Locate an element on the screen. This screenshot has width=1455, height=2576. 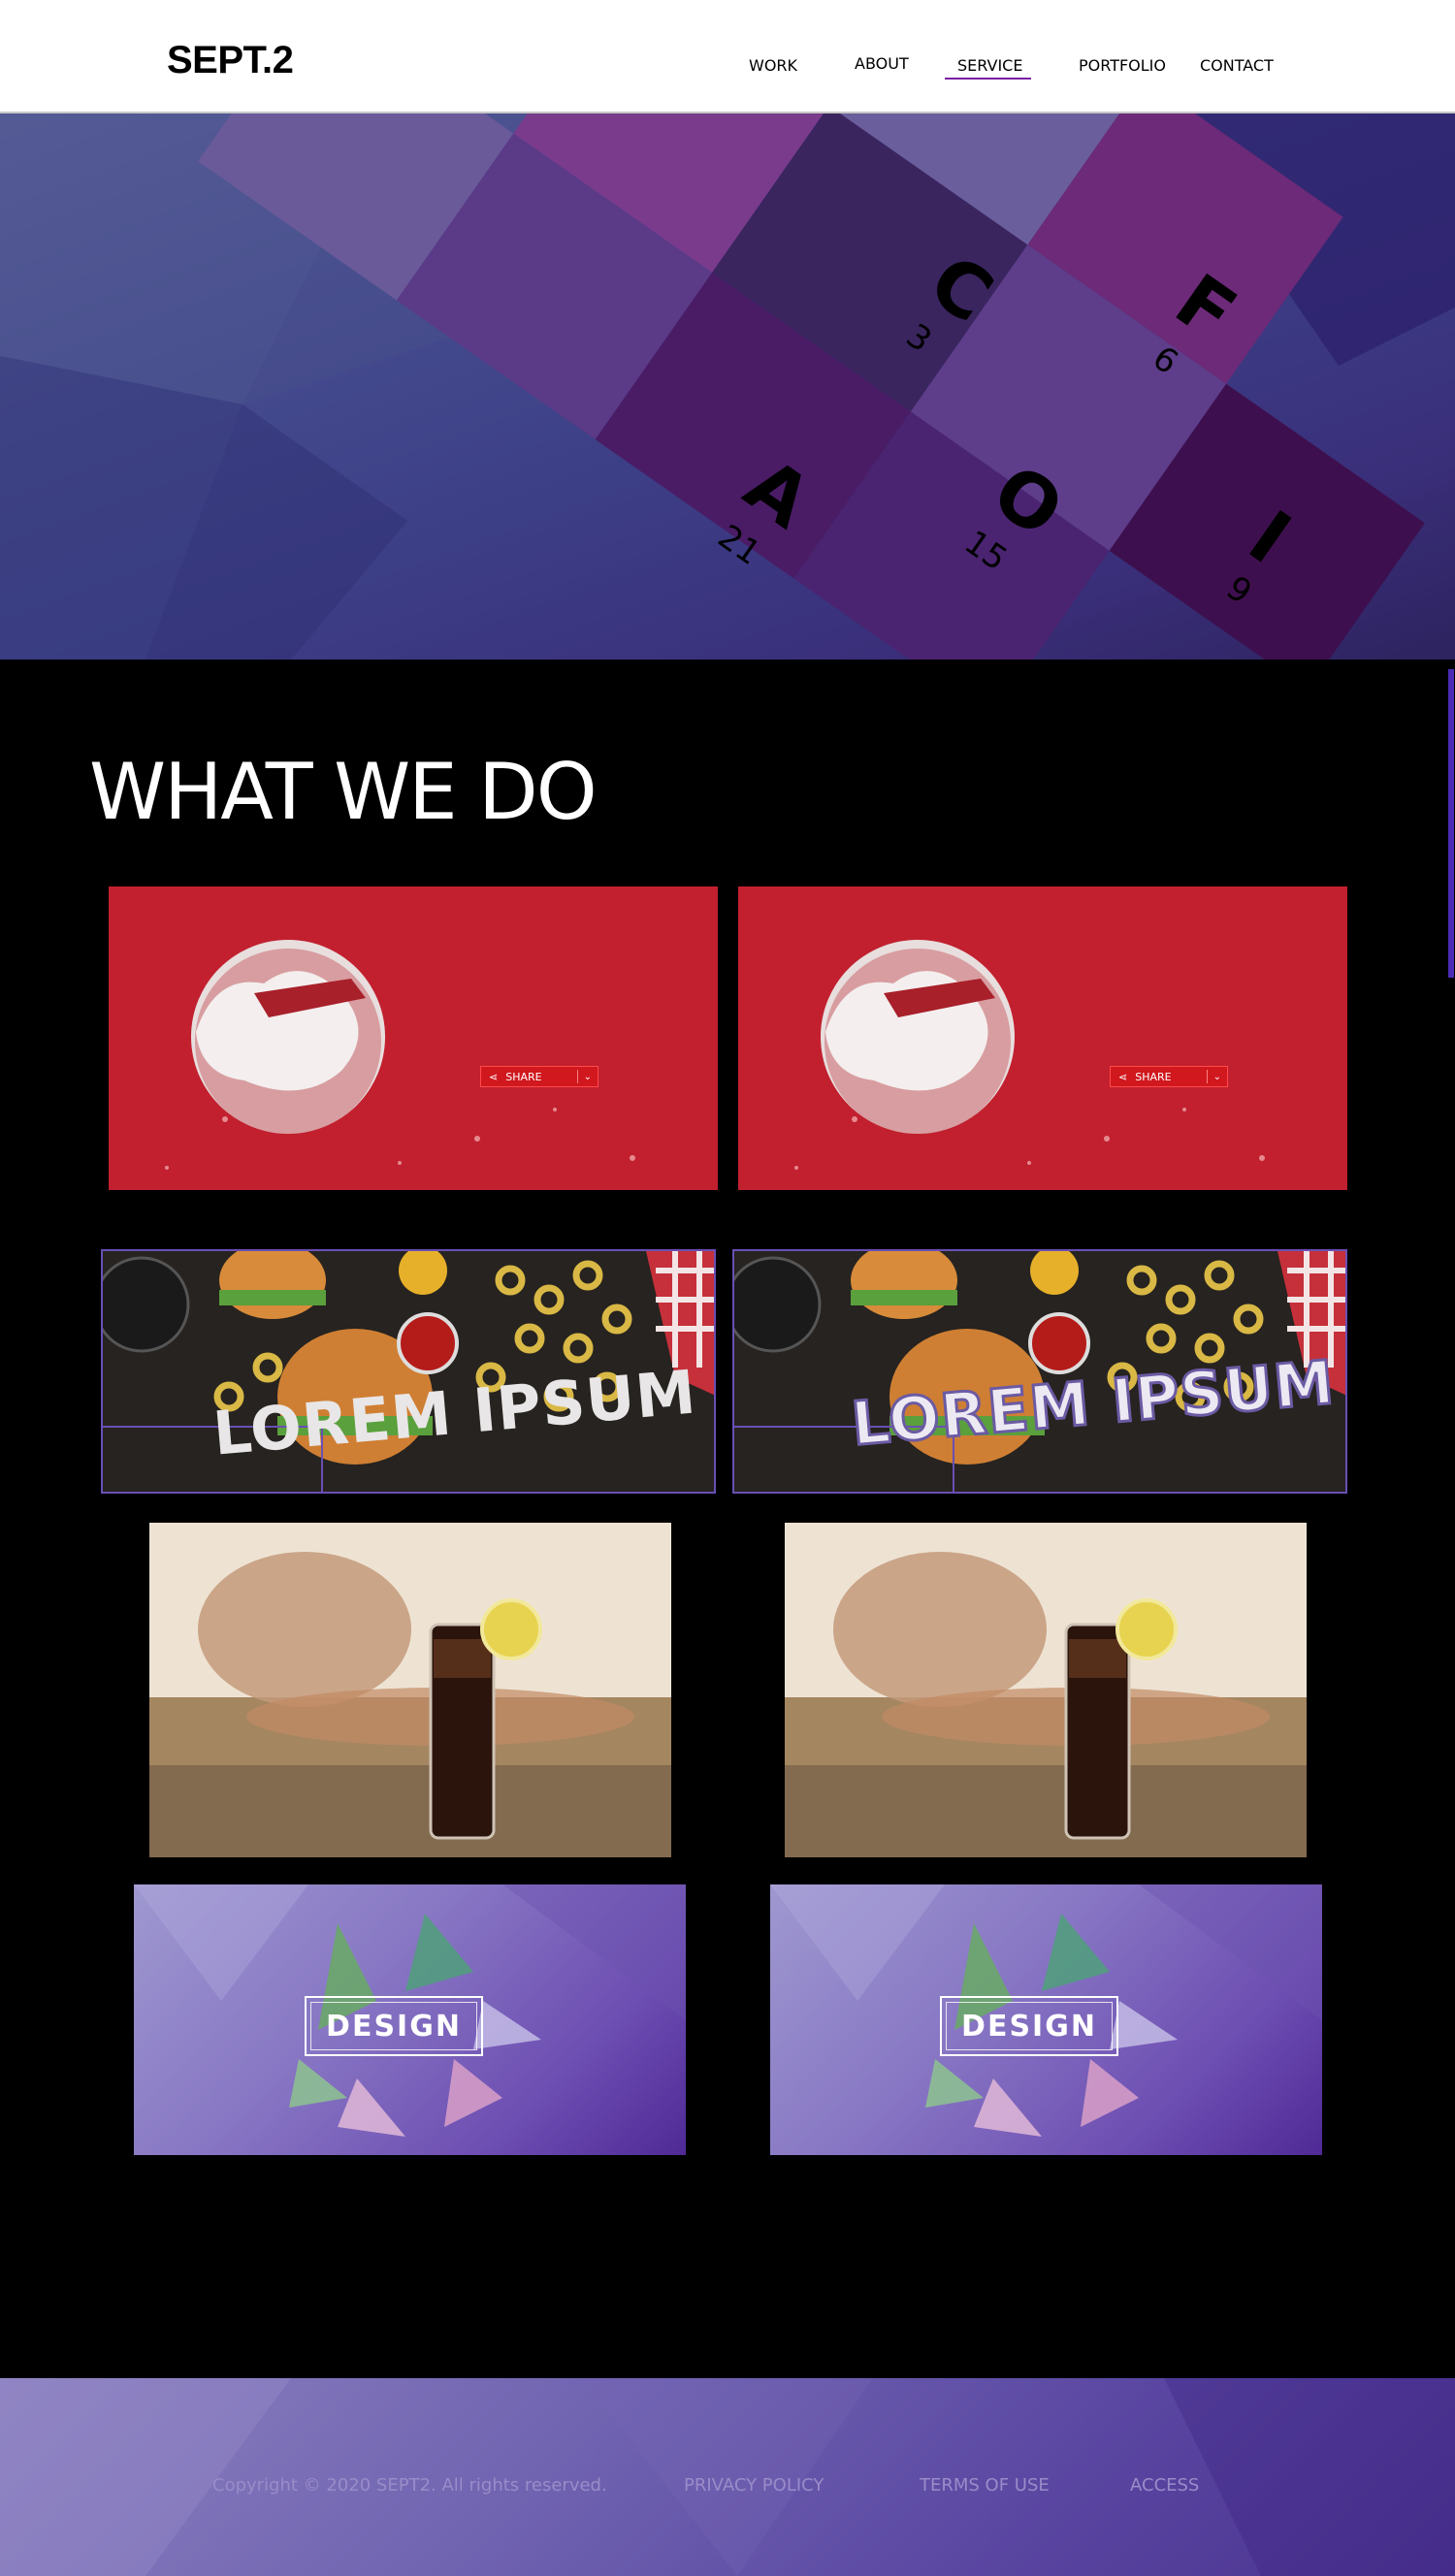
footer-link-privacy: PRIVACY POLICY is located at coordinates (754, 2485).